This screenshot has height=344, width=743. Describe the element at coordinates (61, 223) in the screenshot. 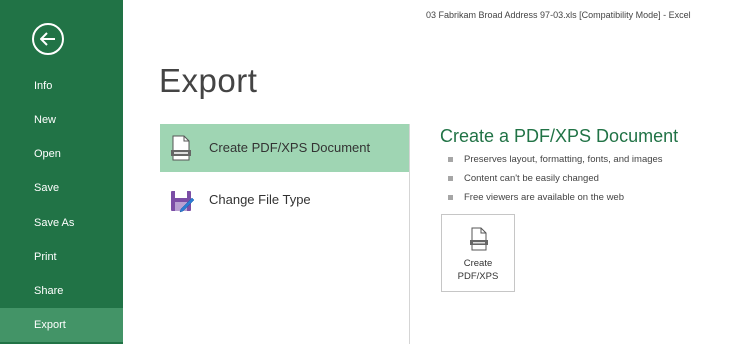

I see `nav-save-as: Save As` at that location.